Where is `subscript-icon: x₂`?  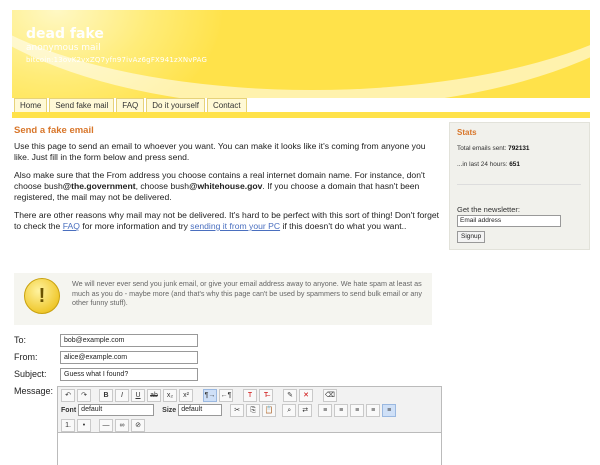 subscript-icon: x₂ is located at coordinates (170, 395).